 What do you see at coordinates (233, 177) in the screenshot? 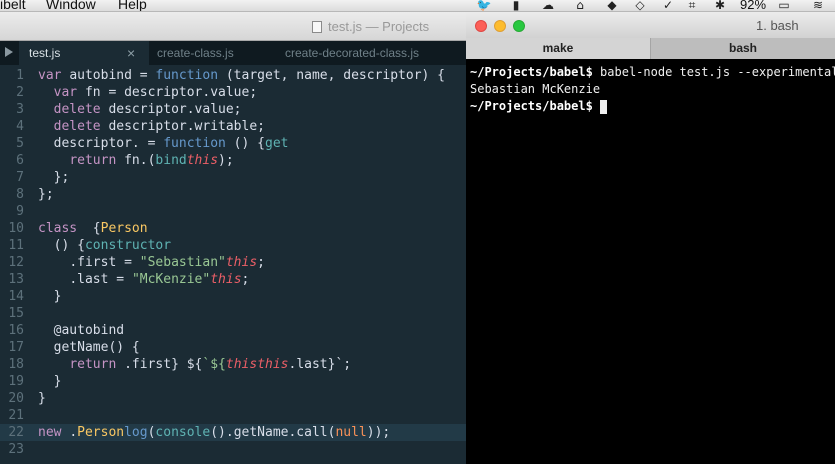
I see `code-line: 7 };` at bounding box center [233, 177].